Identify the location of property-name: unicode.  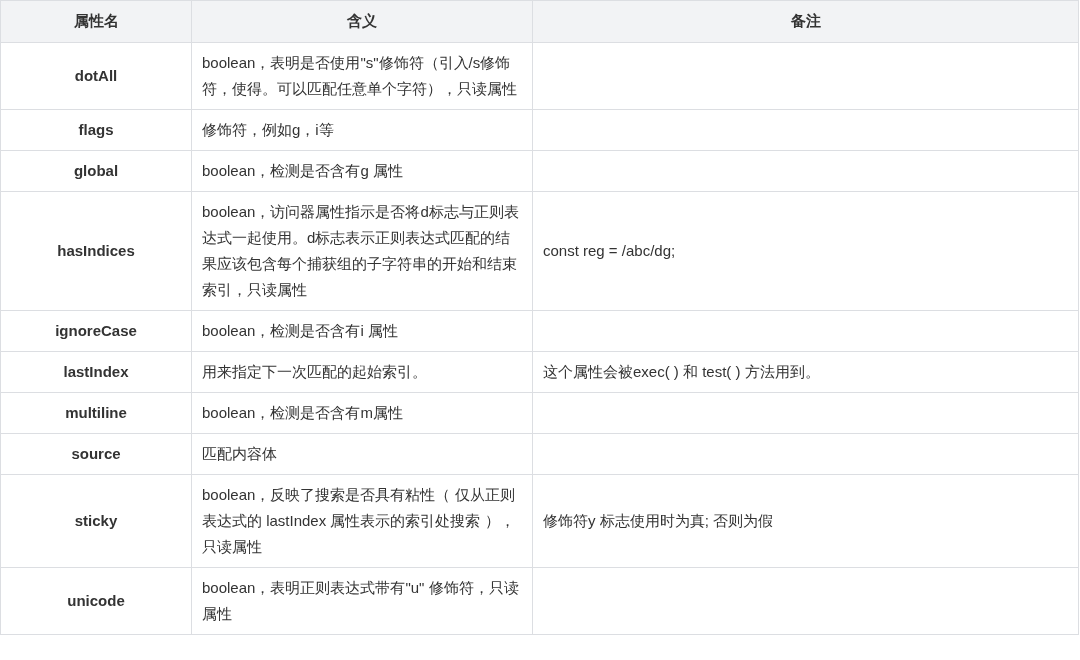
(96, 600).